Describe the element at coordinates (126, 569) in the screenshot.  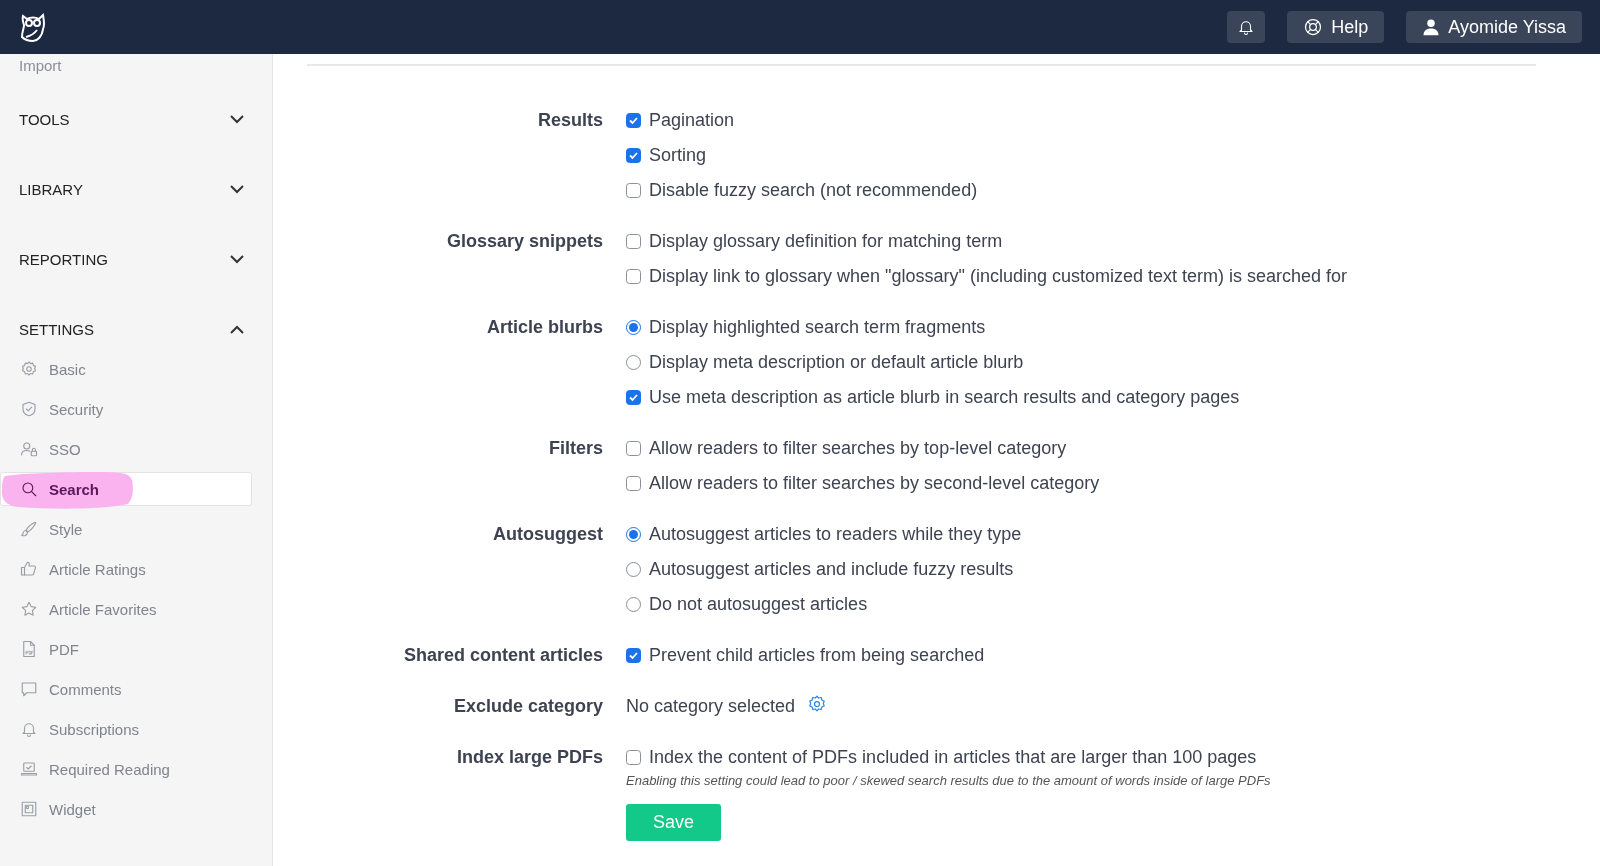
I see `sidebar-item: Article Ratings` at that location.